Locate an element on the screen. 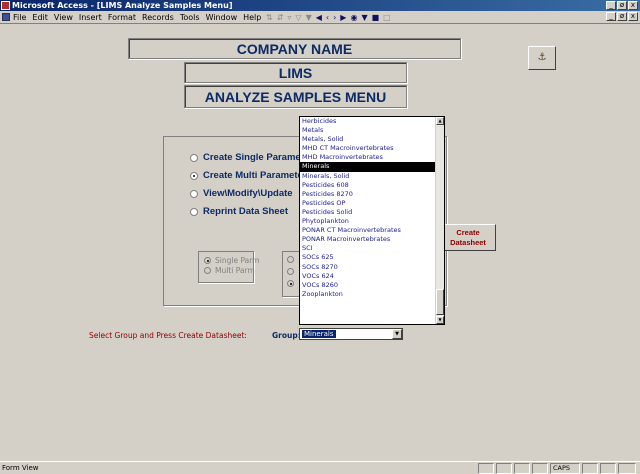 This screenshot has height=474, width=640. form-document-icon is located at coordinates (6, 17).